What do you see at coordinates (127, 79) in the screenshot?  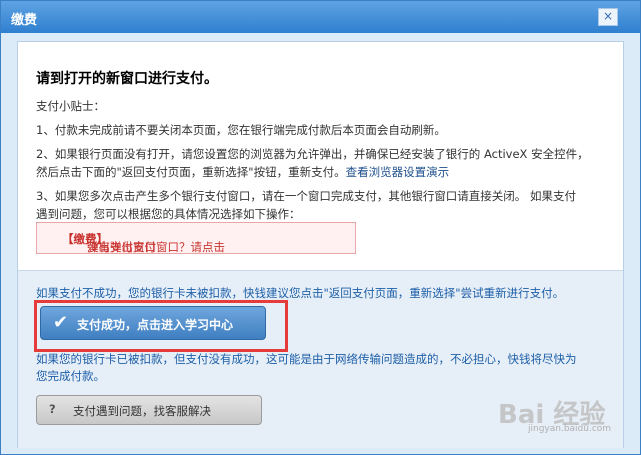 I see `page-title: 请到打开的新窗口进行支付。` at bounding box center [127, 79].